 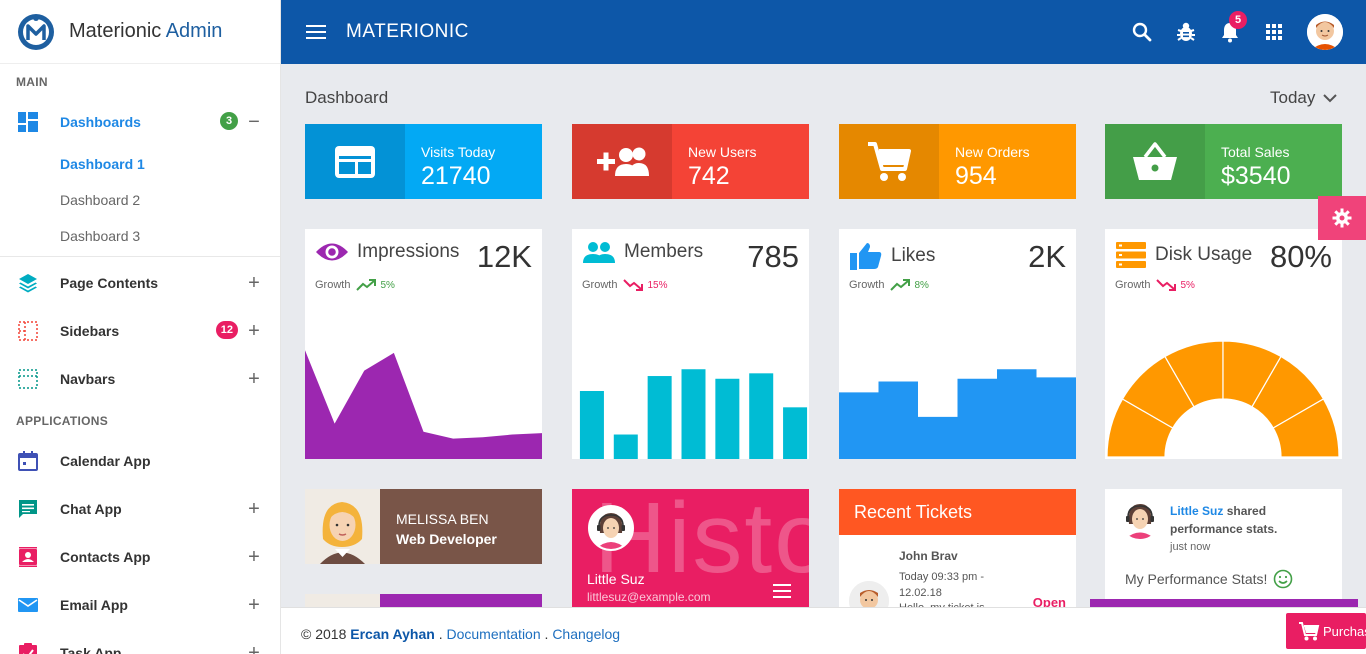 What do you see at coordinates (458, 152) in the screenshot?
I see `stat-label: Visits Today` at bounding box center [458, 152].